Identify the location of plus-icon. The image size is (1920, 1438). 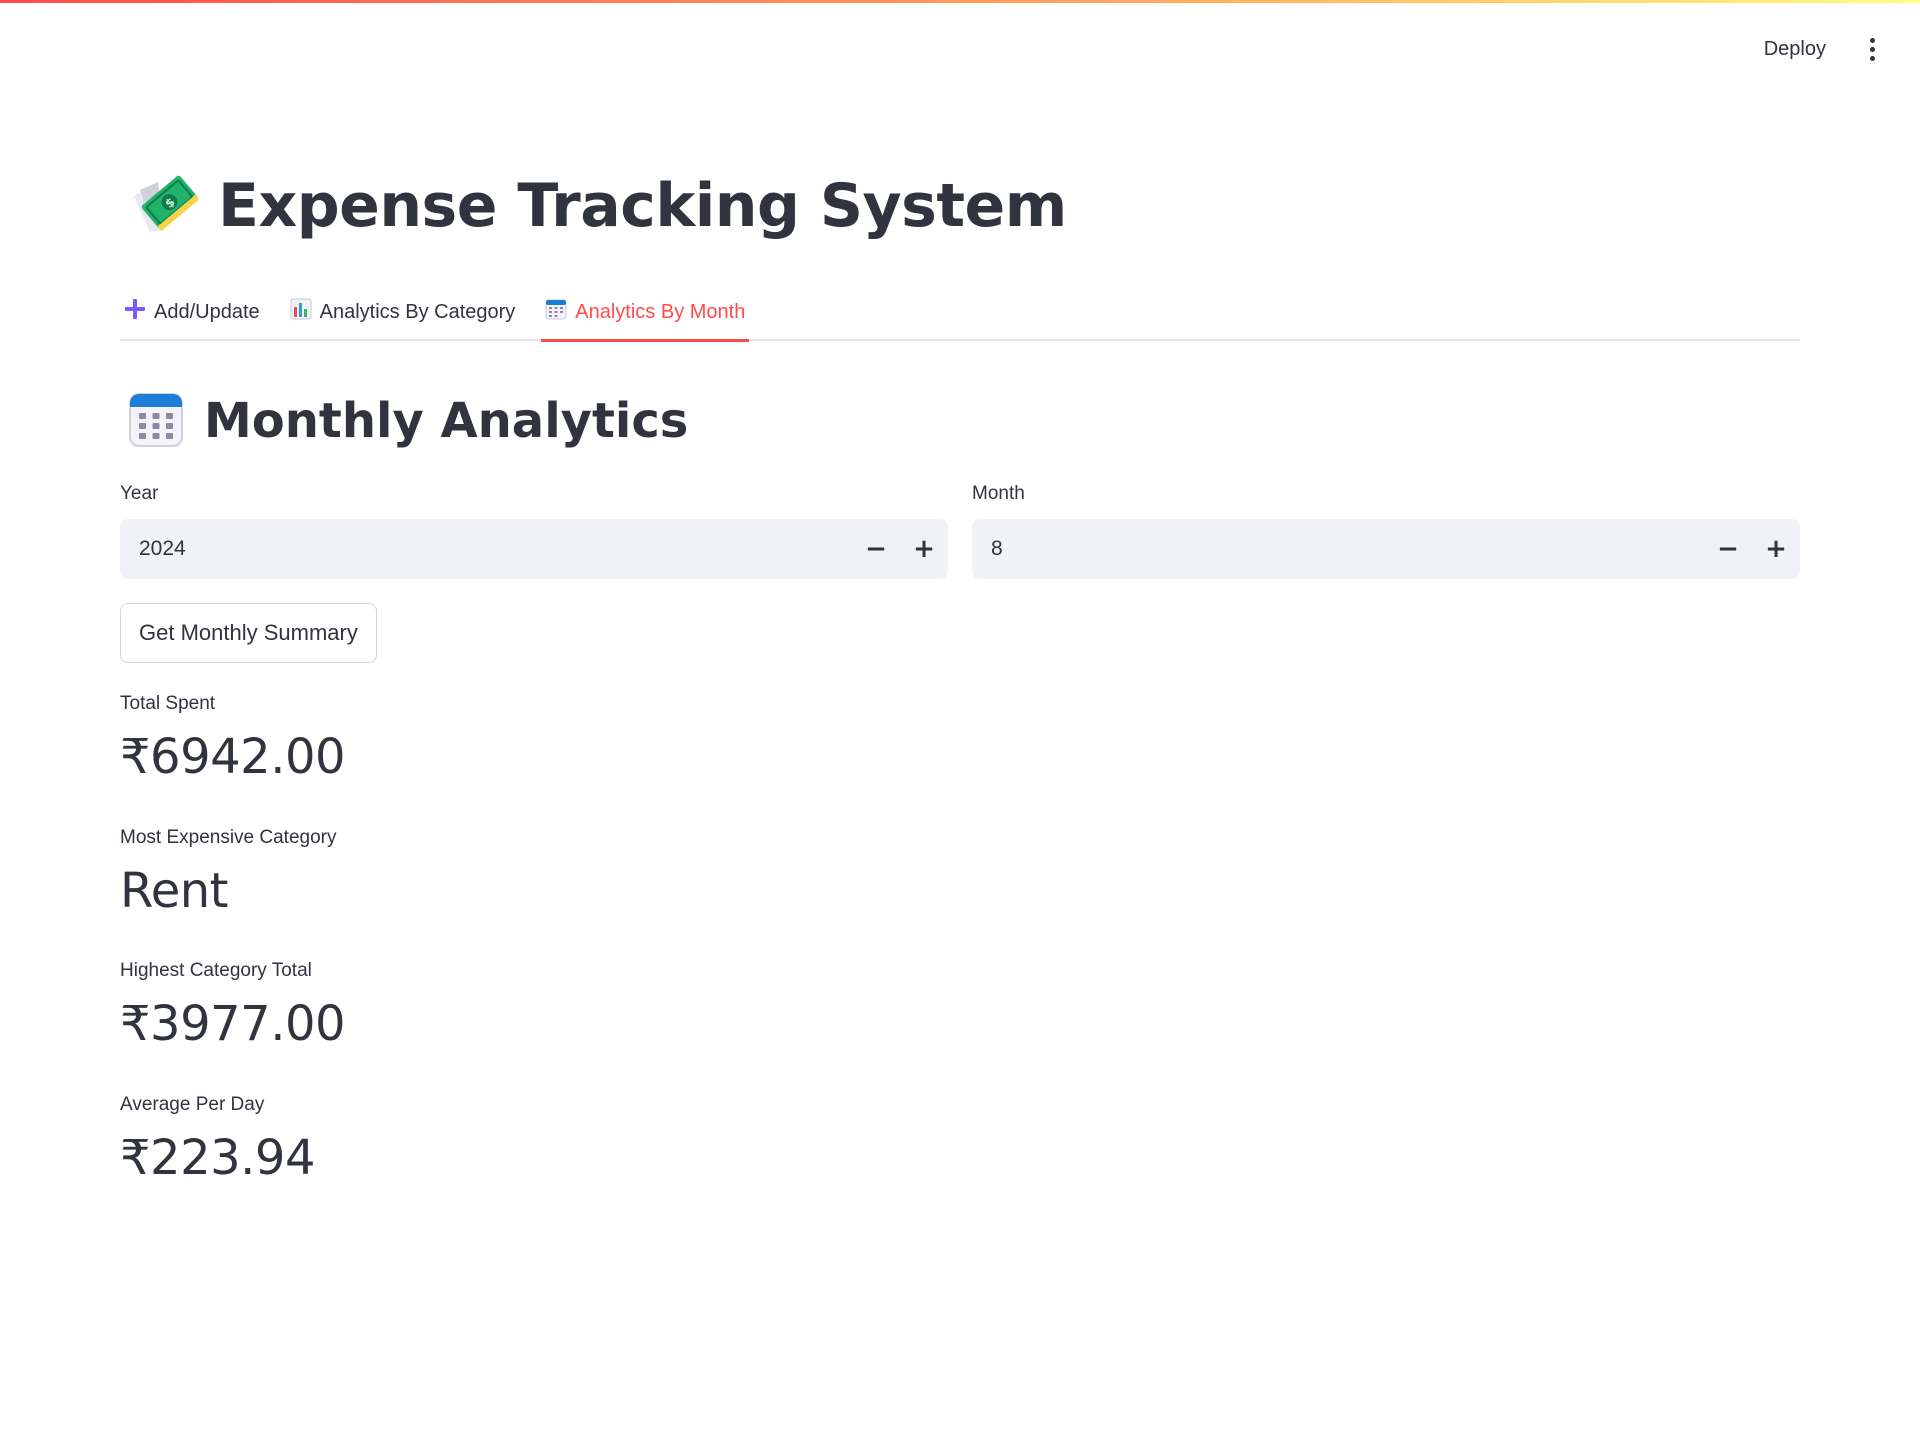
(135, 312).